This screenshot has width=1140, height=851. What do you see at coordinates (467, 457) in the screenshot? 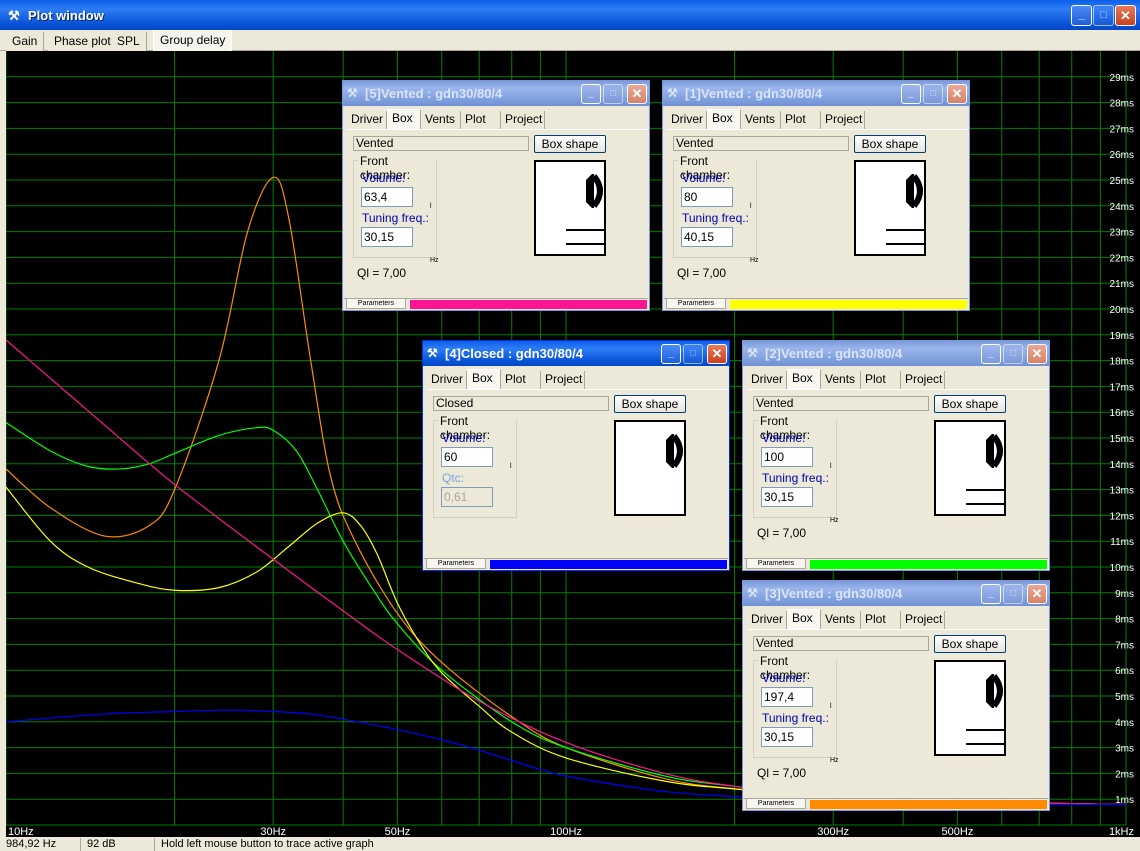
I see `volume-input: 60` at bounding box center [467, 457].